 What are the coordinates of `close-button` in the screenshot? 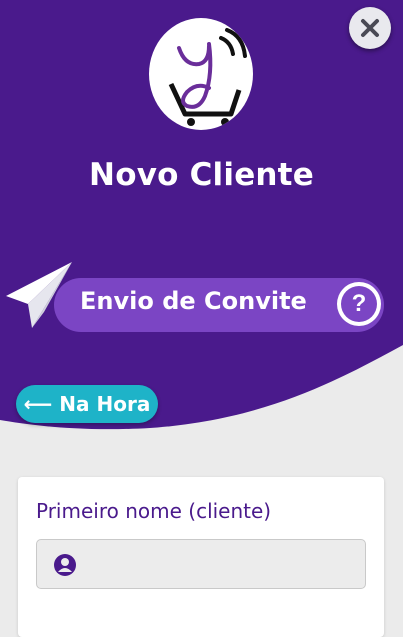 It's located at (370, 28).